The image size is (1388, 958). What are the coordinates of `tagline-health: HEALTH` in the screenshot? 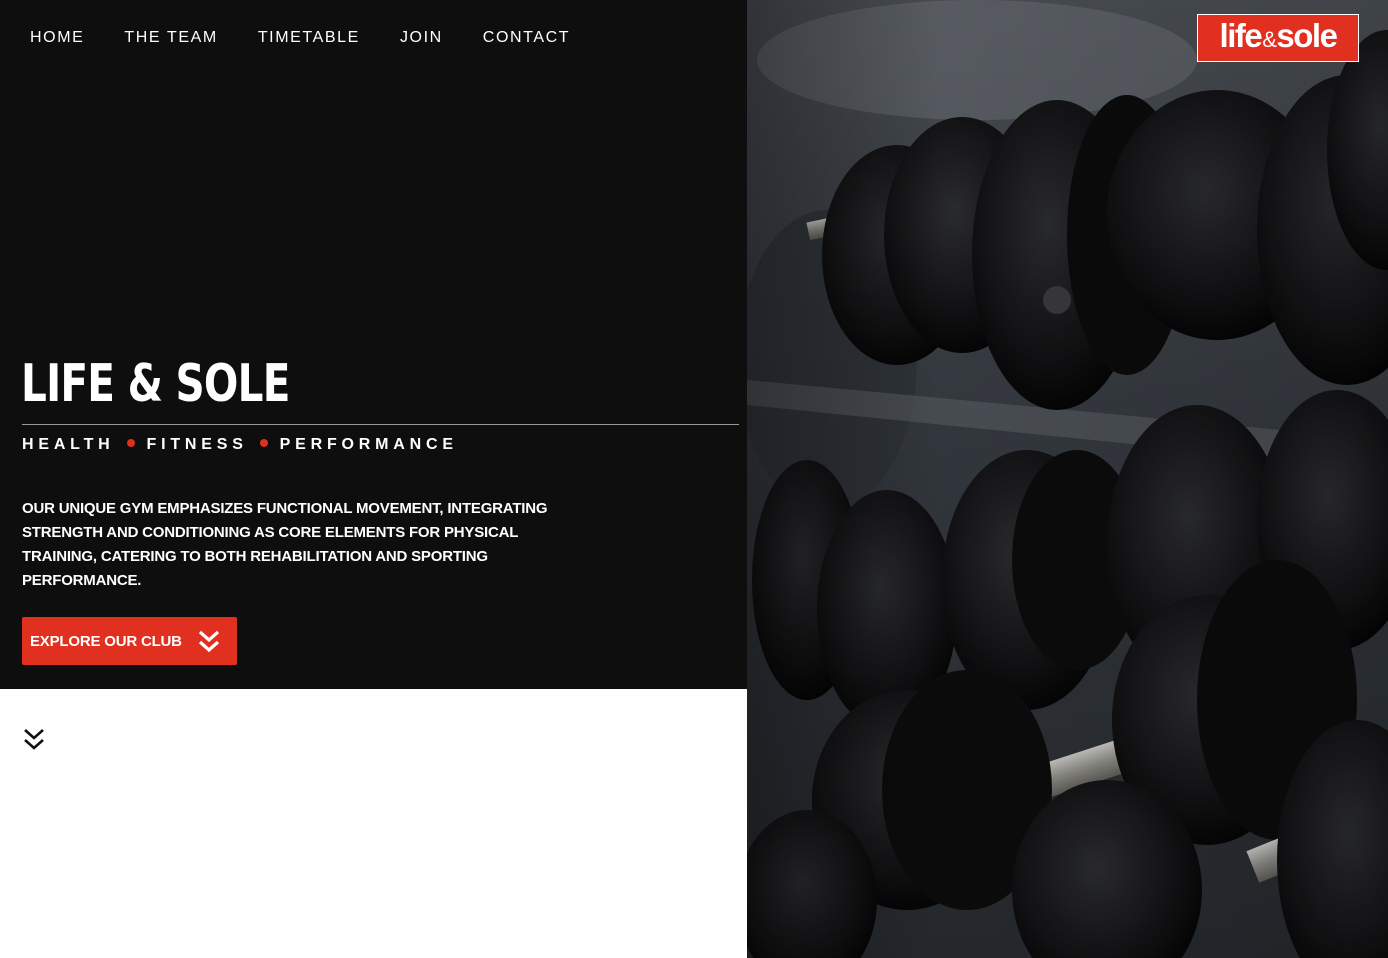 It's located at (68, 444).